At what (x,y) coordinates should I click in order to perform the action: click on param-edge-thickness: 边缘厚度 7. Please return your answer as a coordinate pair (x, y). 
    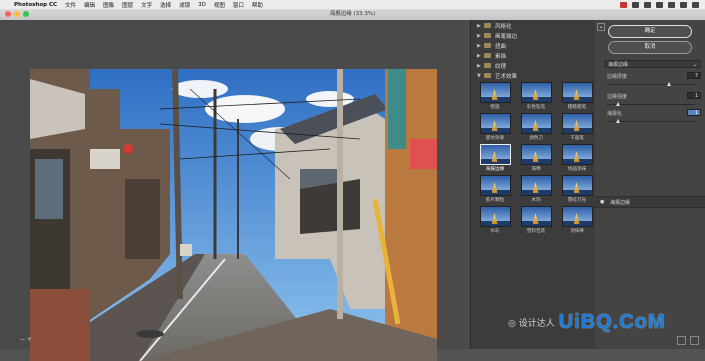
    Looking at the image, I should click on (653, 82).